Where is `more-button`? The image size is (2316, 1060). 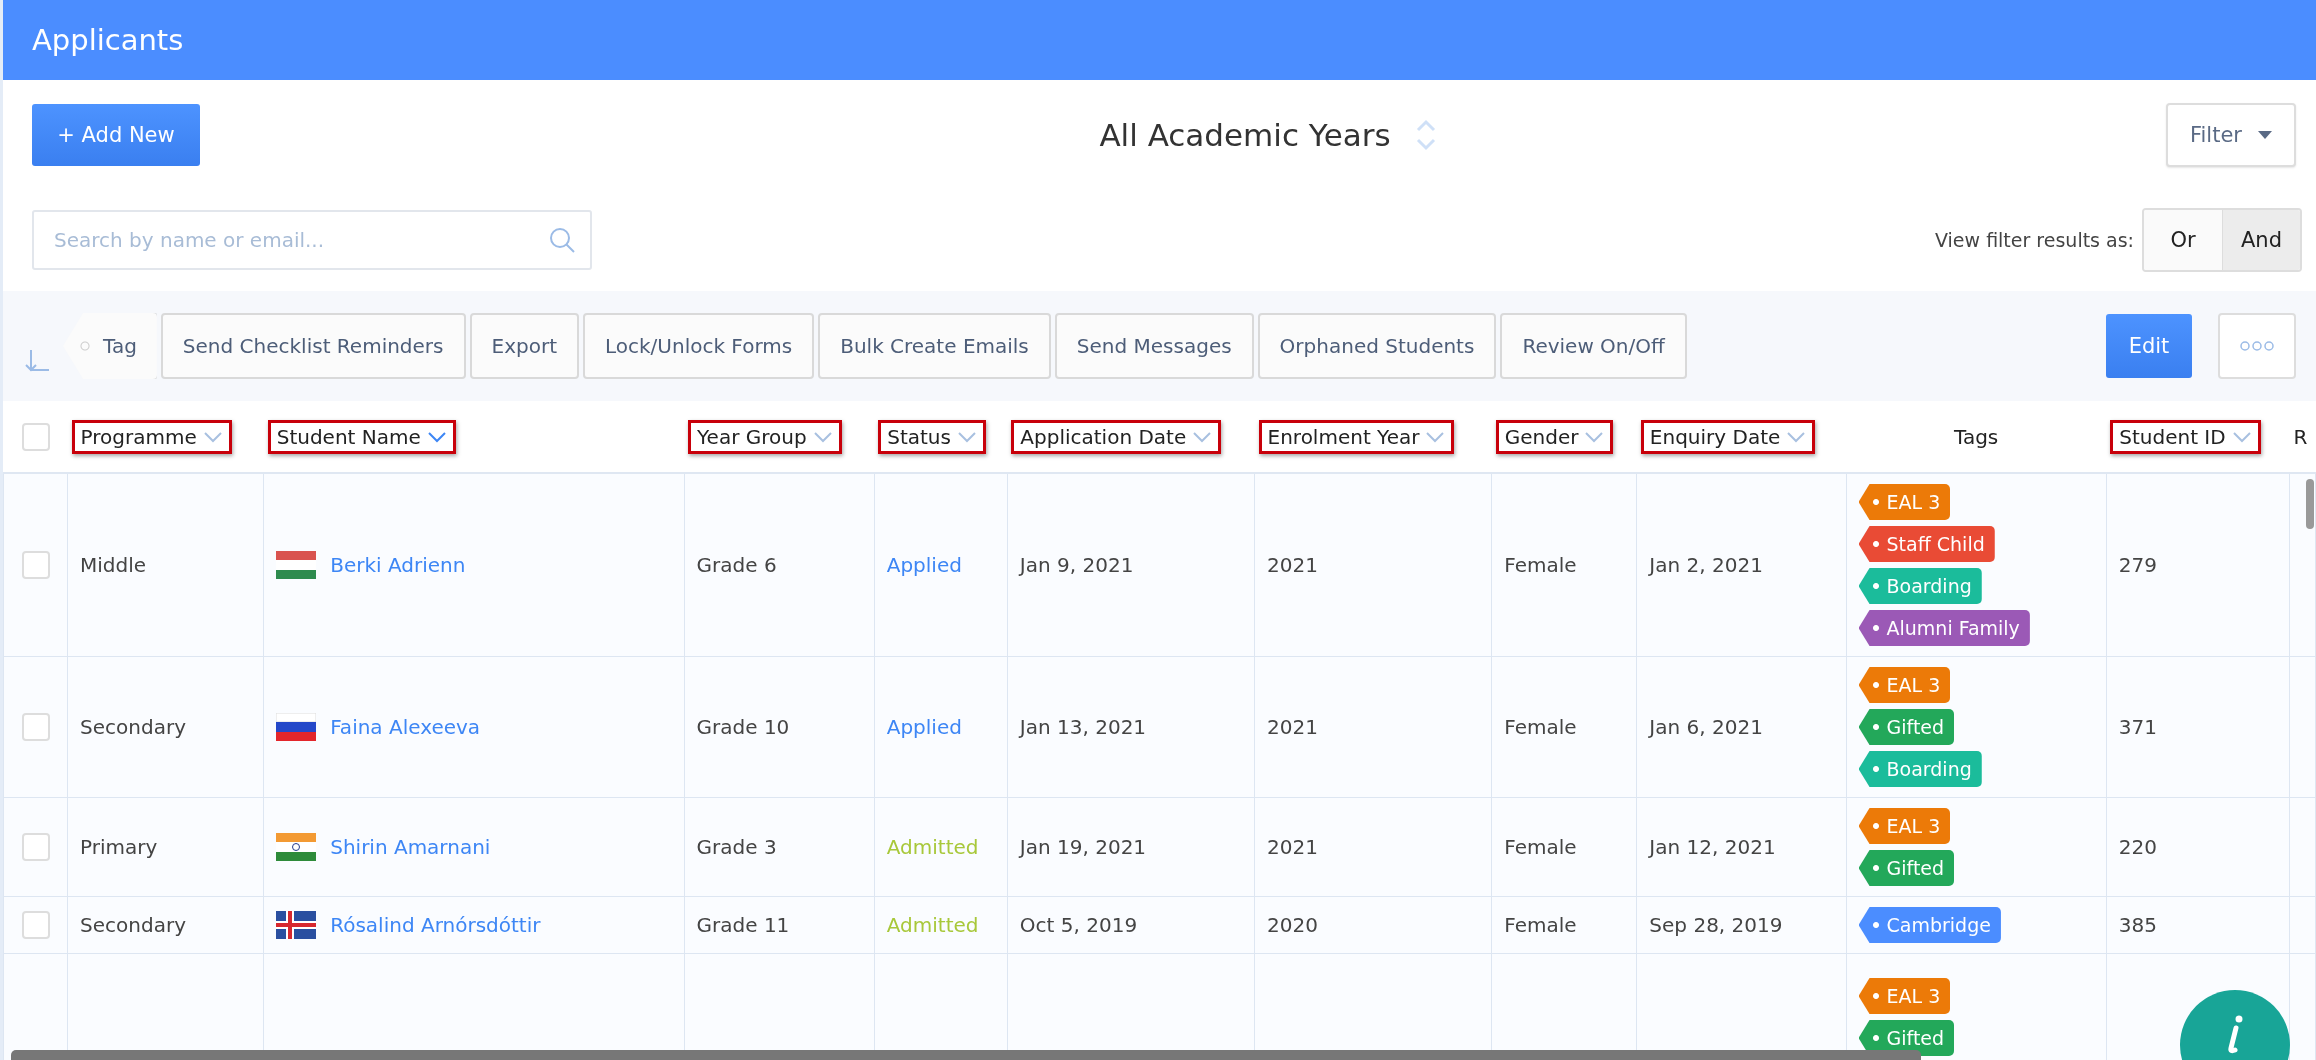
more-button is located at coordinates (2257, 346).